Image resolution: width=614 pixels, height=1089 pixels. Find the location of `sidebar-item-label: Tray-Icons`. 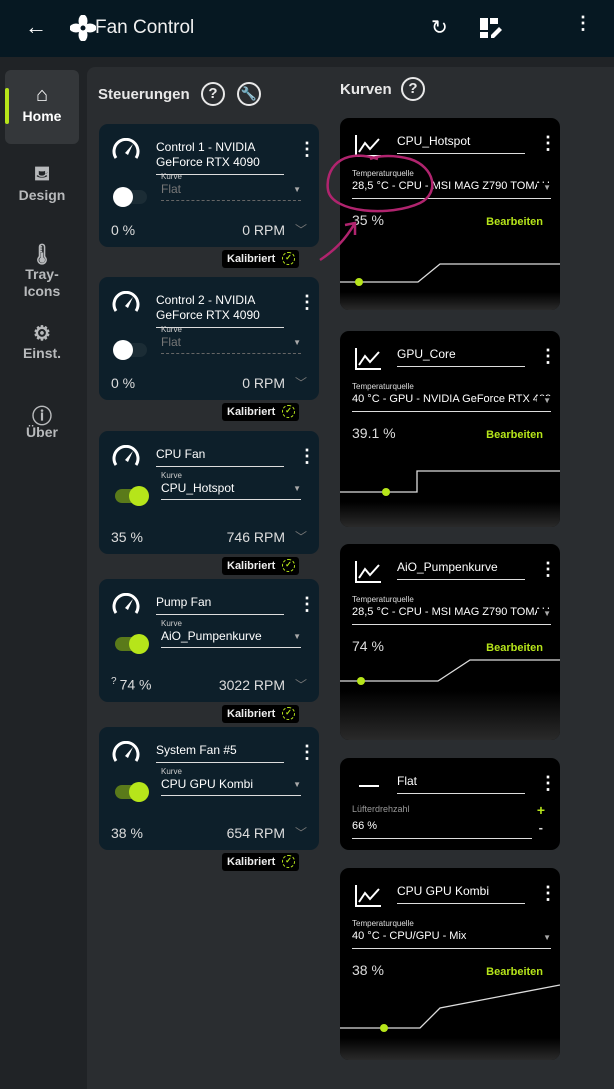

sidebar-item-label: Tray-Icons is located at coordinates (42, 282).